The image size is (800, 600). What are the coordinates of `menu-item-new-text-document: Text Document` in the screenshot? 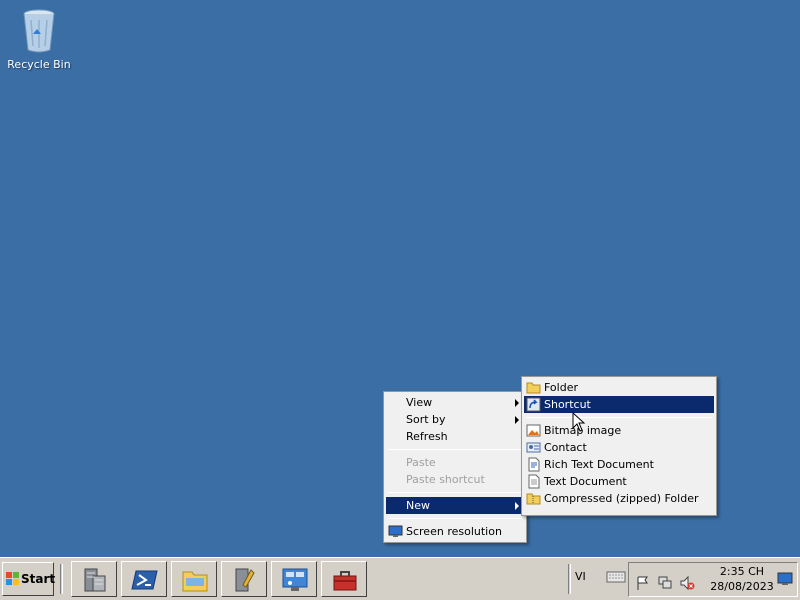 It's located at (619, 481).